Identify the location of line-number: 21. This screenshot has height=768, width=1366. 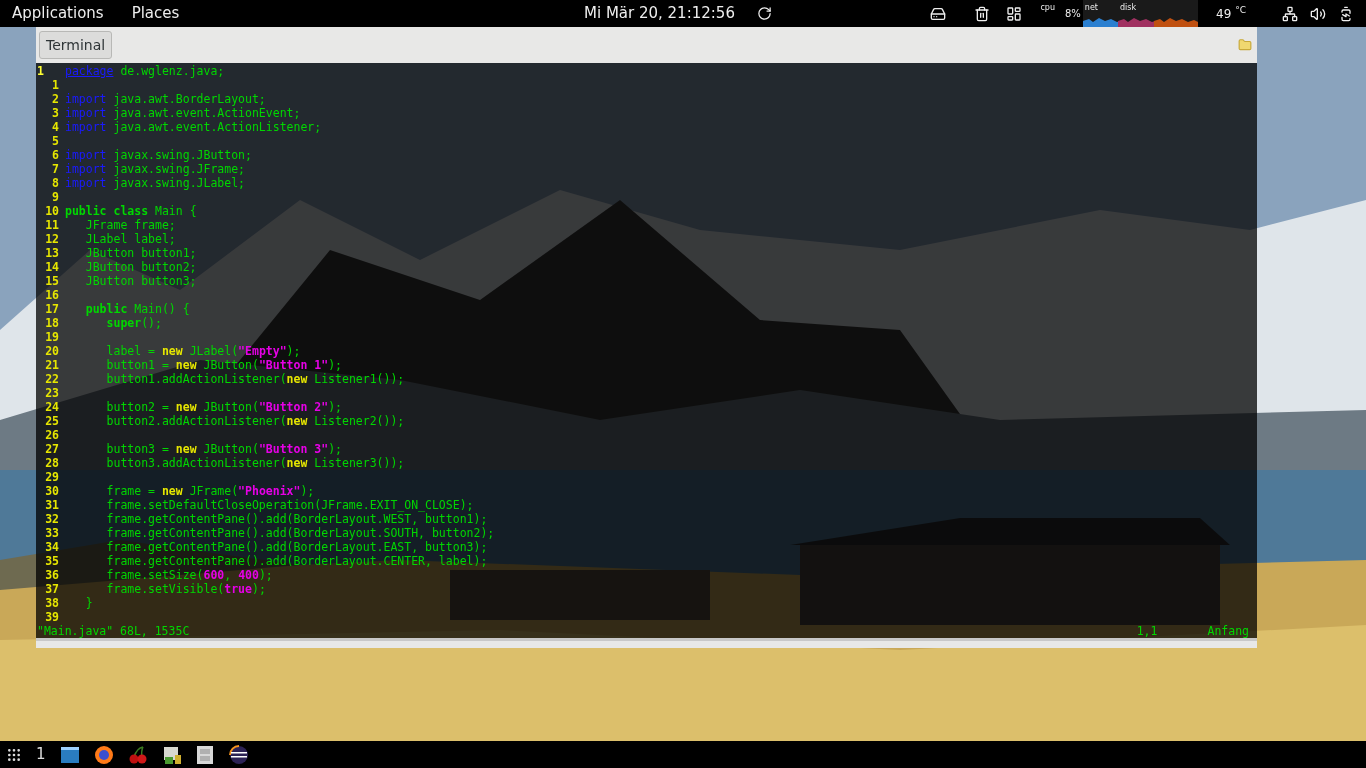
(52, 365).